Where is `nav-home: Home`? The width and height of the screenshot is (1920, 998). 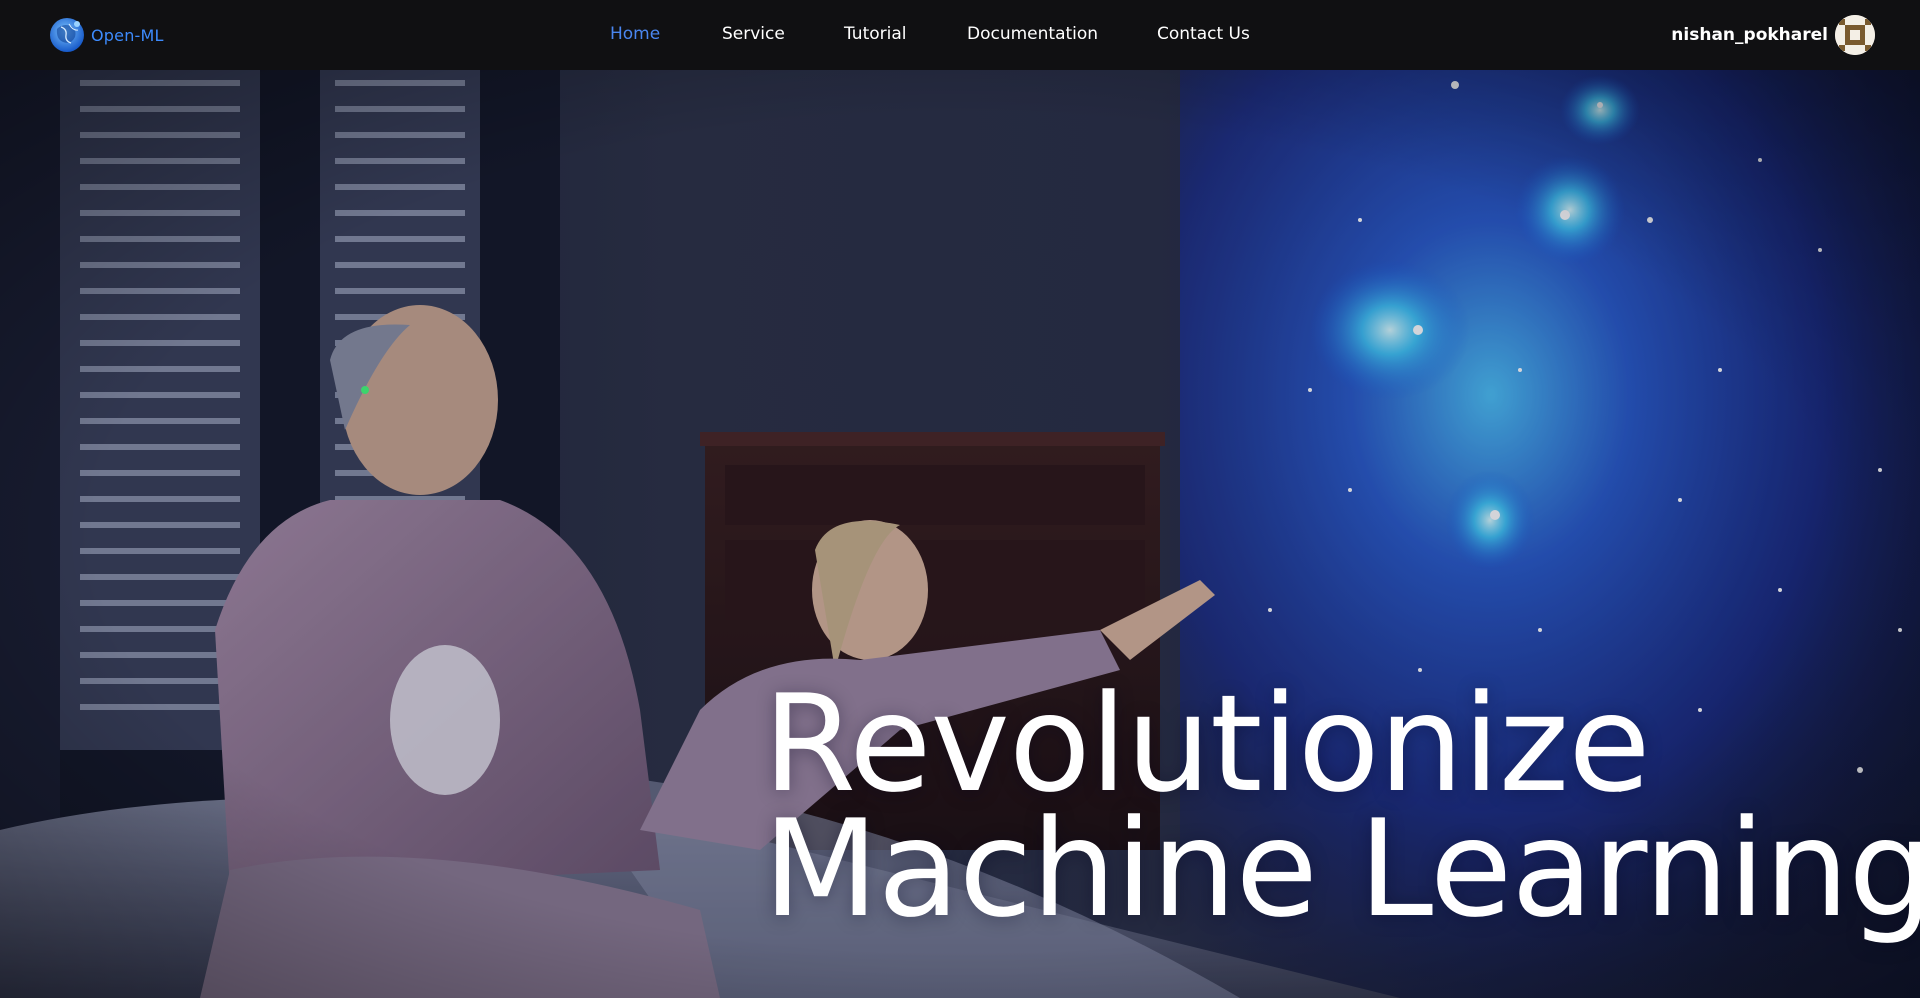 nav-home: Home is located at coordinates (635, 34).